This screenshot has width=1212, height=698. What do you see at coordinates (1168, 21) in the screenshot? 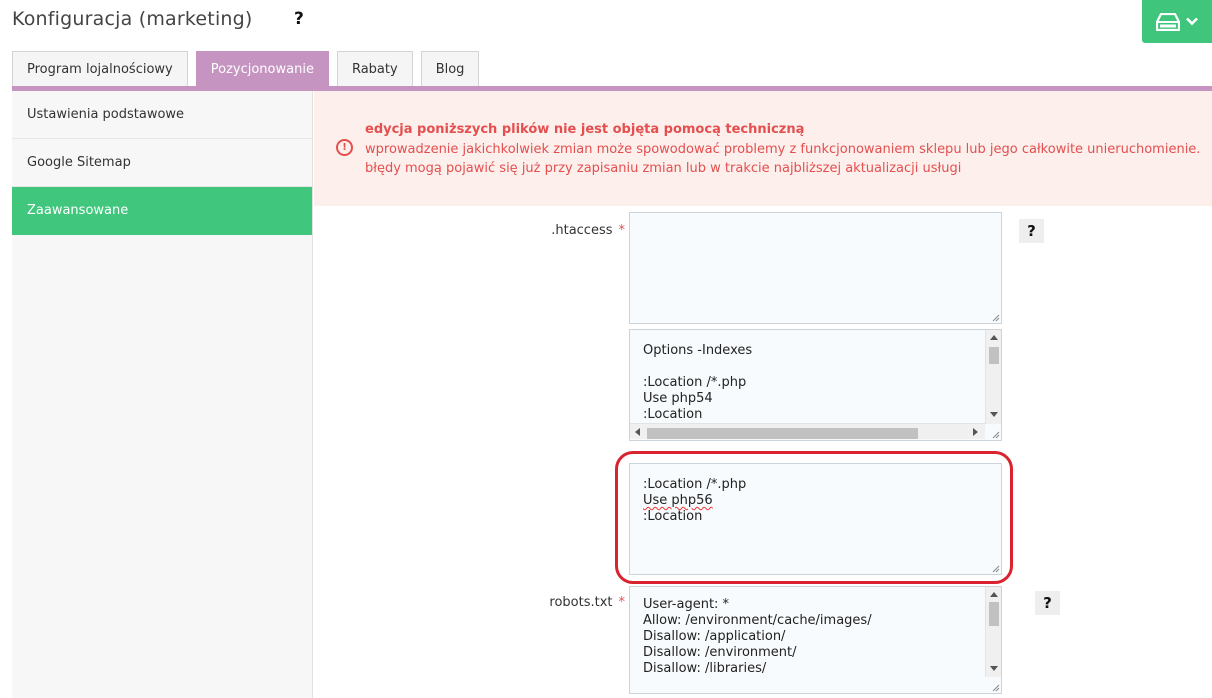
I see `drive-save-icon` at bounding box center [1168, 21].